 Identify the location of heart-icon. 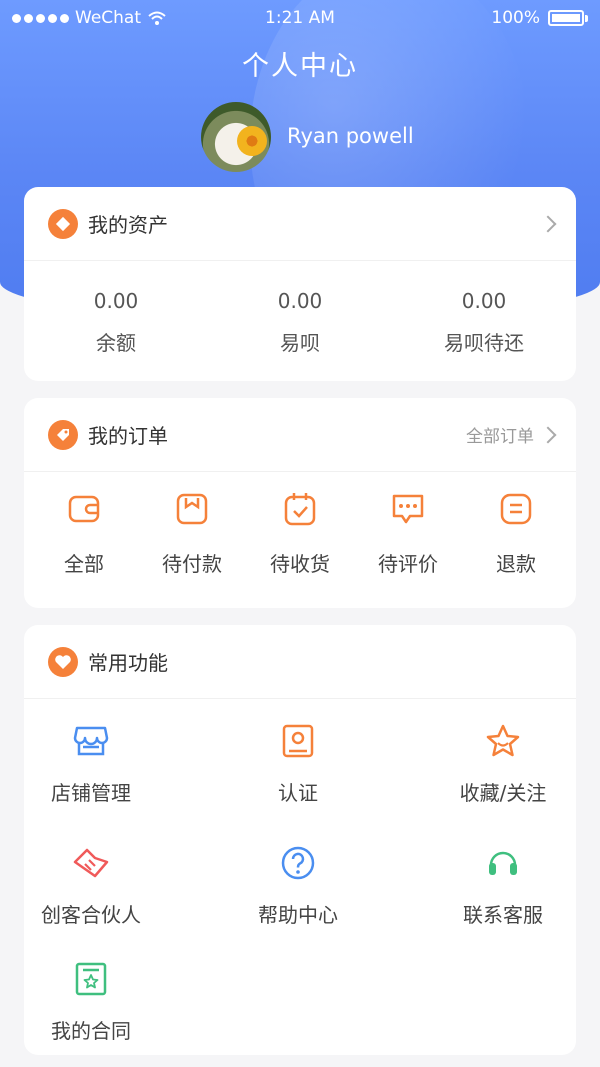
(63, 661).